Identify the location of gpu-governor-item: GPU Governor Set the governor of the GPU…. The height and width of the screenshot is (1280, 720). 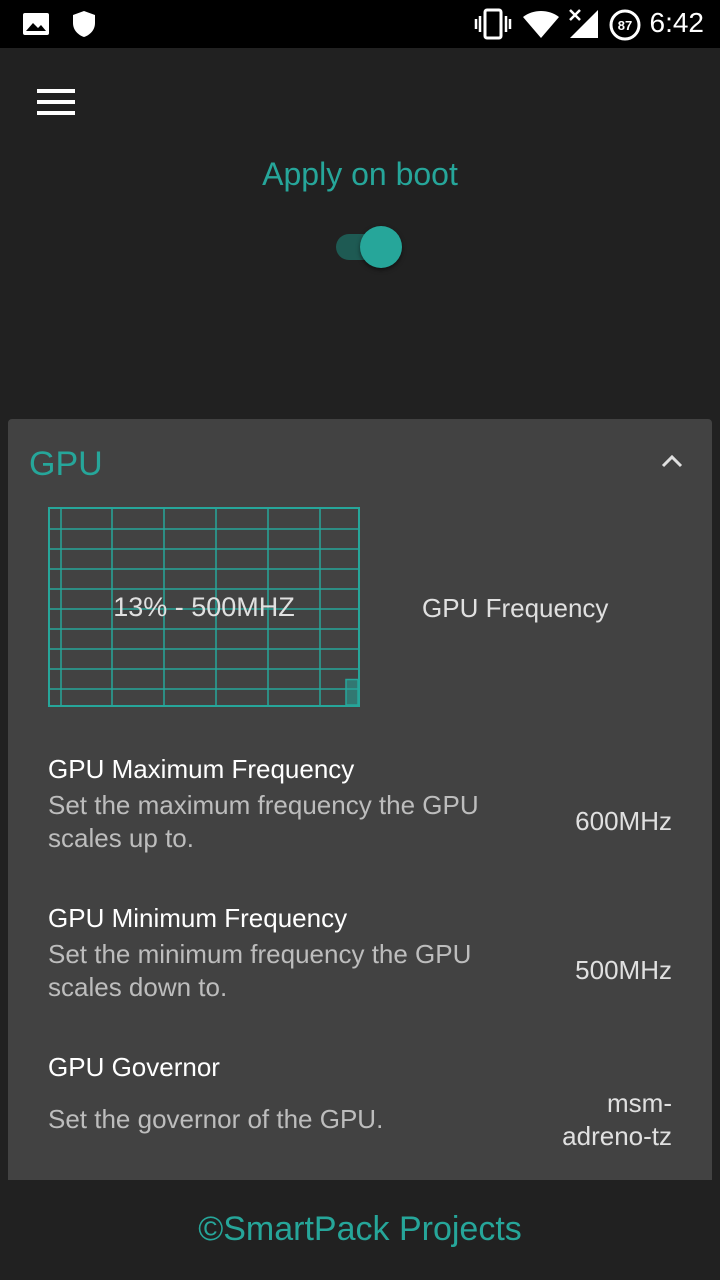
(368, 1106).